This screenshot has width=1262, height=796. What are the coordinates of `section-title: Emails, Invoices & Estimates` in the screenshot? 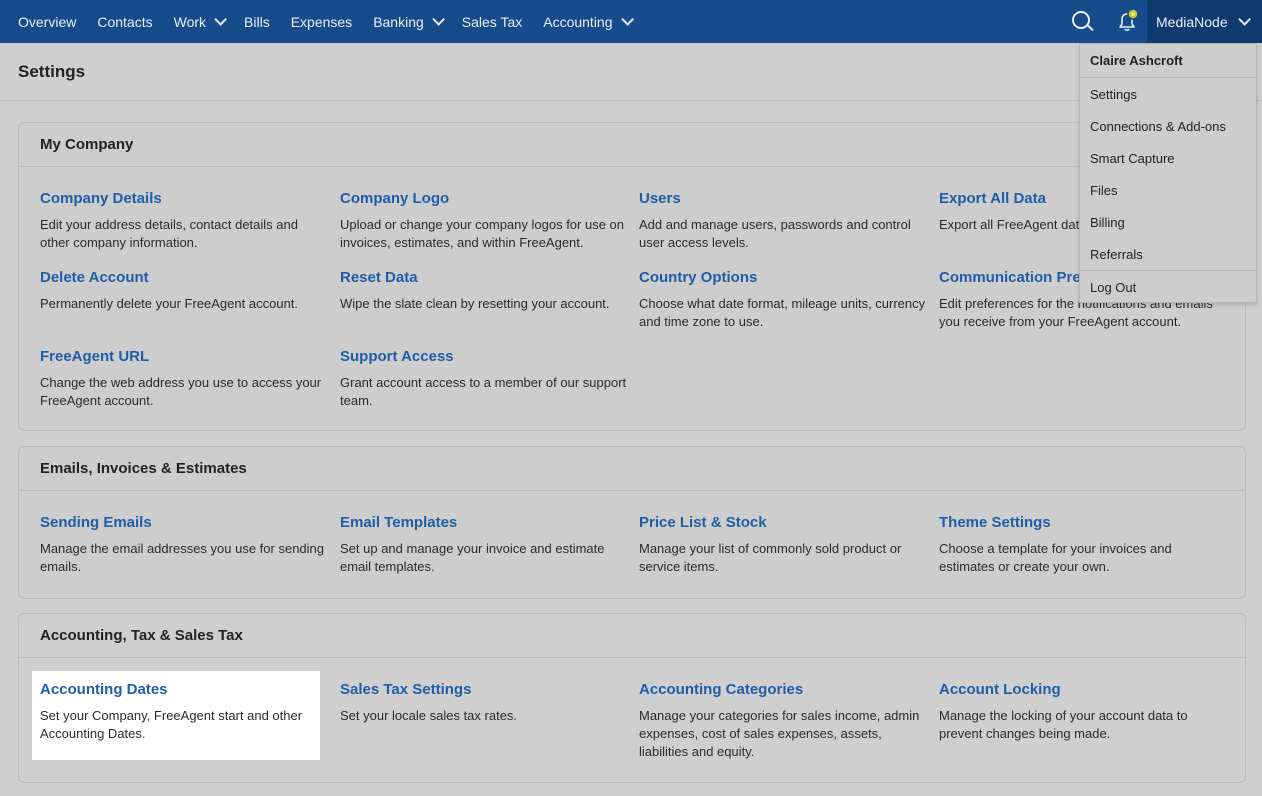 It's located at (632, 469).